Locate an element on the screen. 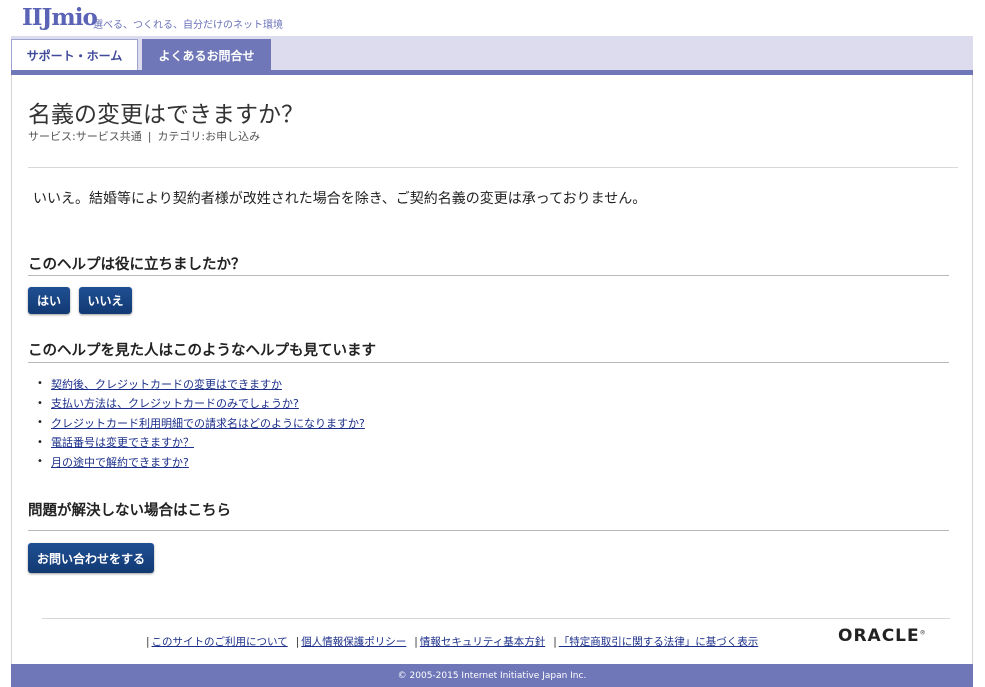 Image resolution: width=985 pixels, height=687 pixels. logo-tagline: 選べる、つくれる、自分だけのネット環境 is located at coordinates (188, 25).